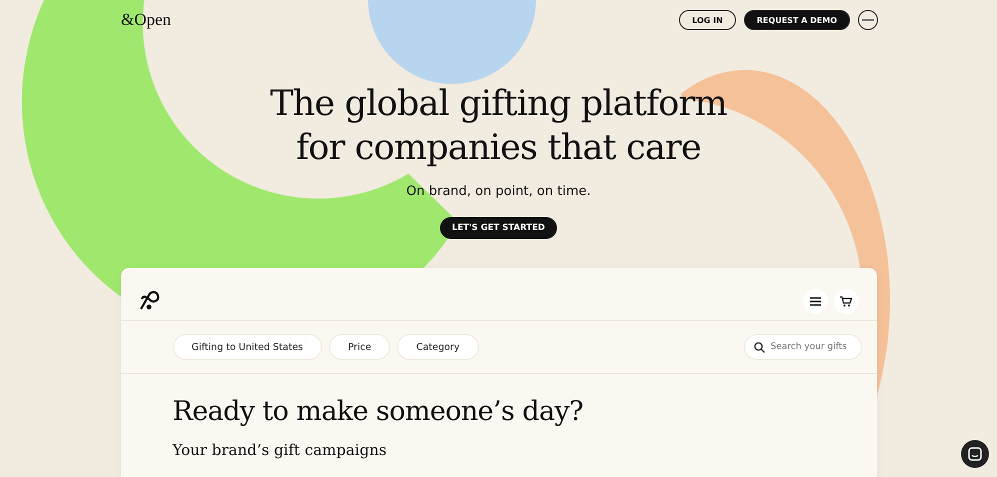 This screenshot has width=997, height=477. I want to click on hero-title: The global gifting platform for companies that care, so click(498, 126).